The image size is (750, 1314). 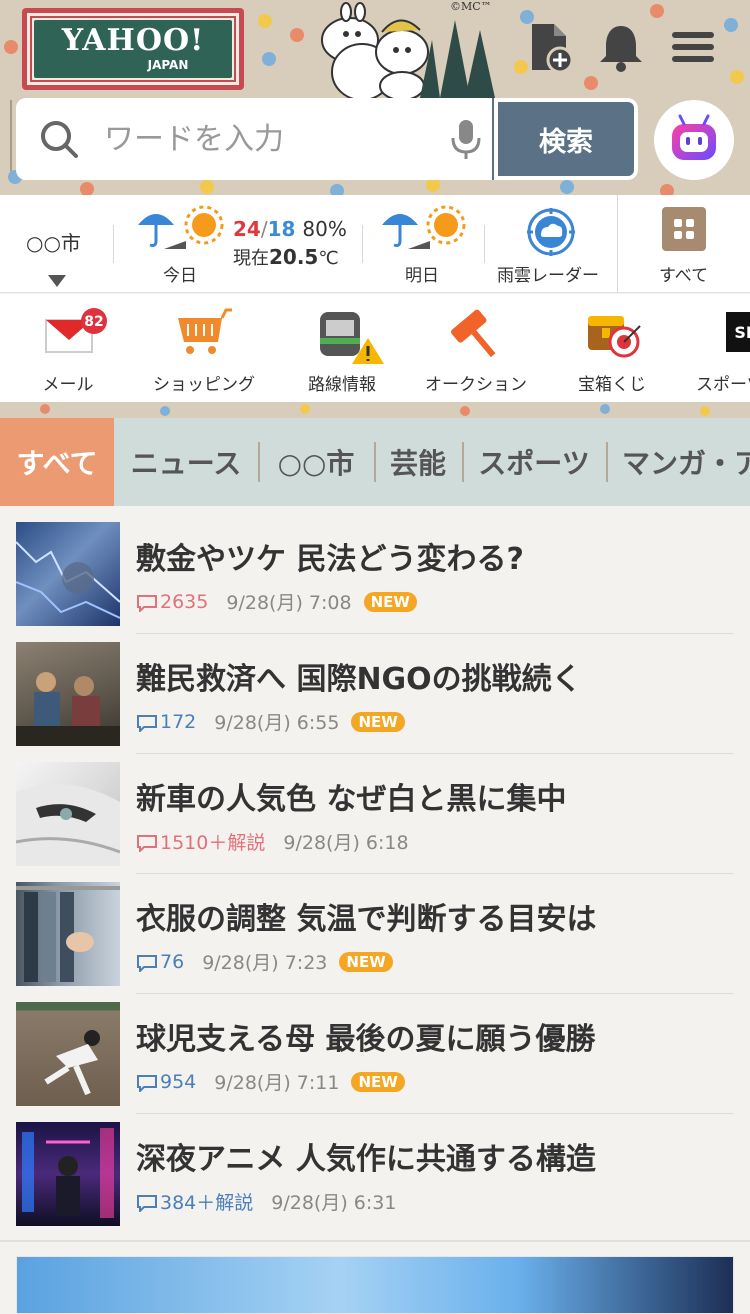 I want to click on weather-all-button: すべて, so click(x=684, y=244).